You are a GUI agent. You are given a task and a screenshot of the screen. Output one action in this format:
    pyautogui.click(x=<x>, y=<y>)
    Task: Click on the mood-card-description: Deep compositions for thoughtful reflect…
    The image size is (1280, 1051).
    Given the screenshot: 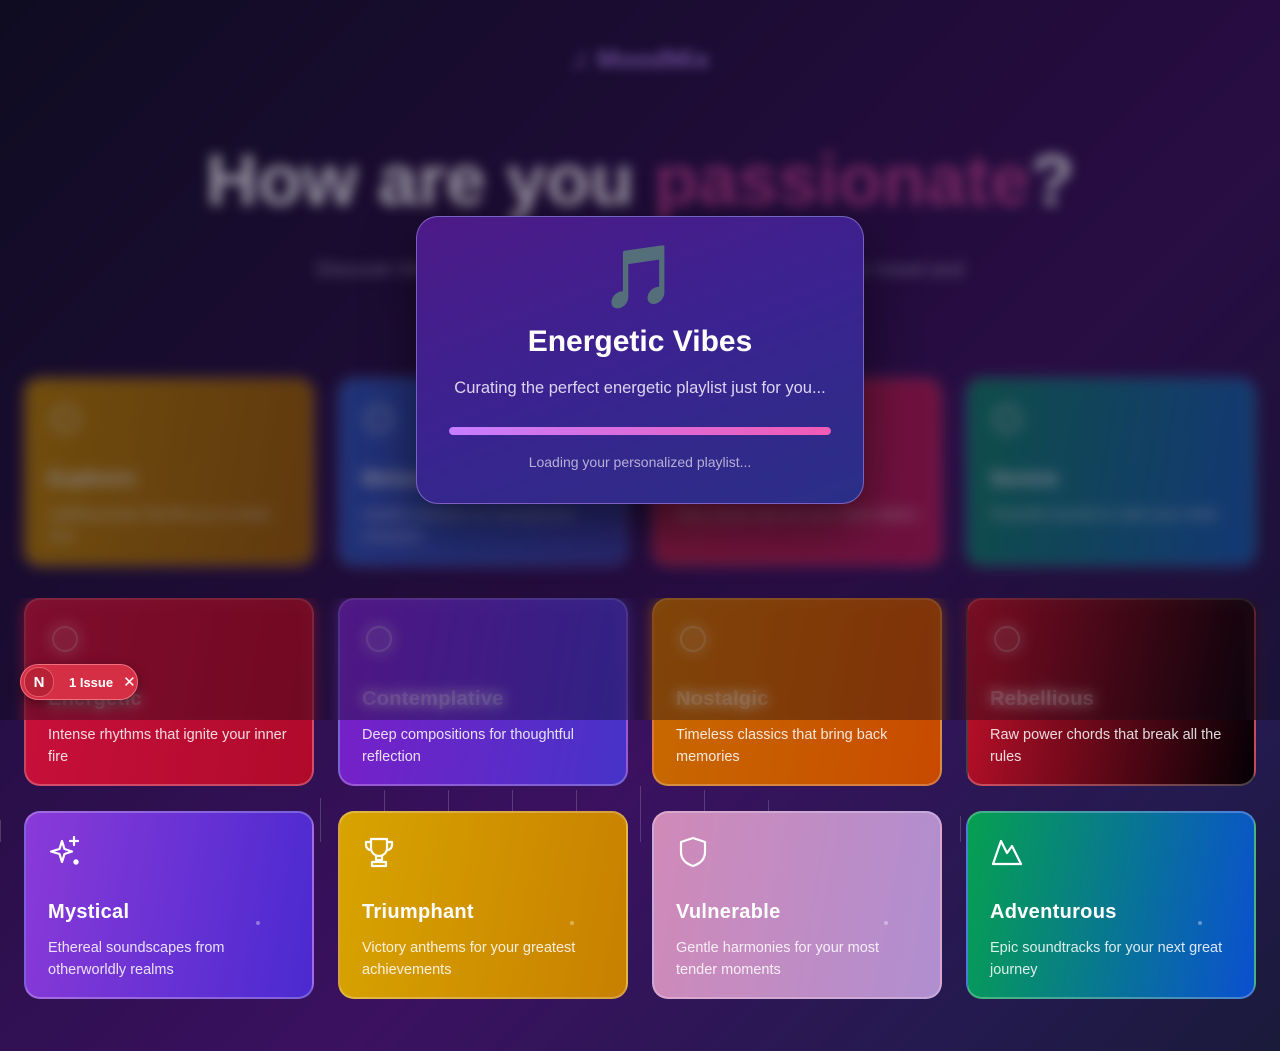 What is the action you would take?
    pyautogui.click(x=468, y=746)
    